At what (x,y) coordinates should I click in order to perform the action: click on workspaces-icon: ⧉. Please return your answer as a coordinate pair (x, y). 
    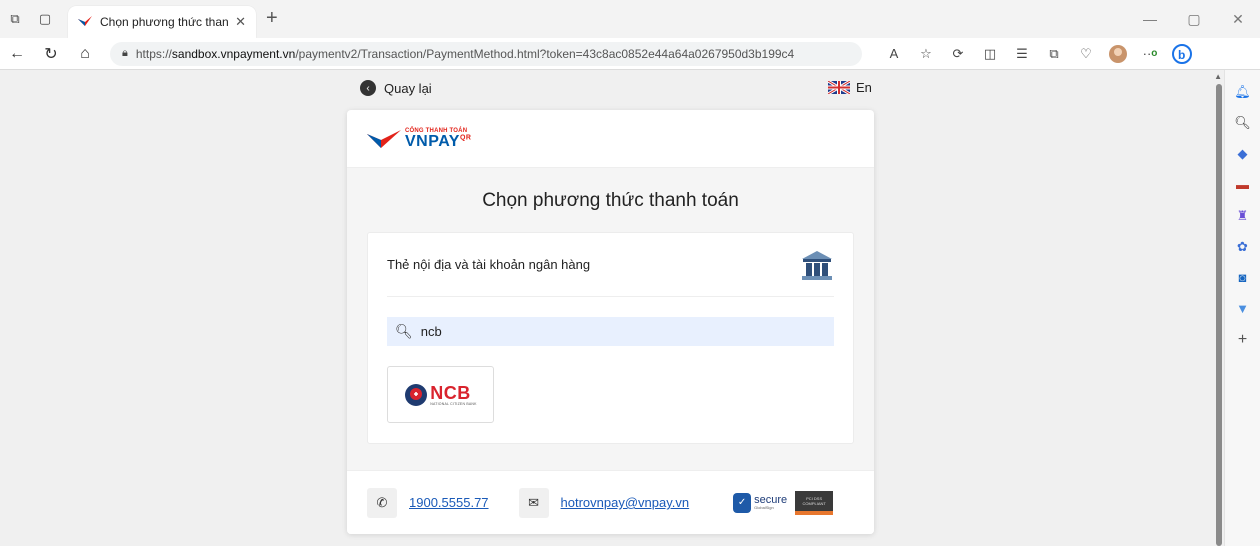
    Looking at the image, I should click on (15, 19).